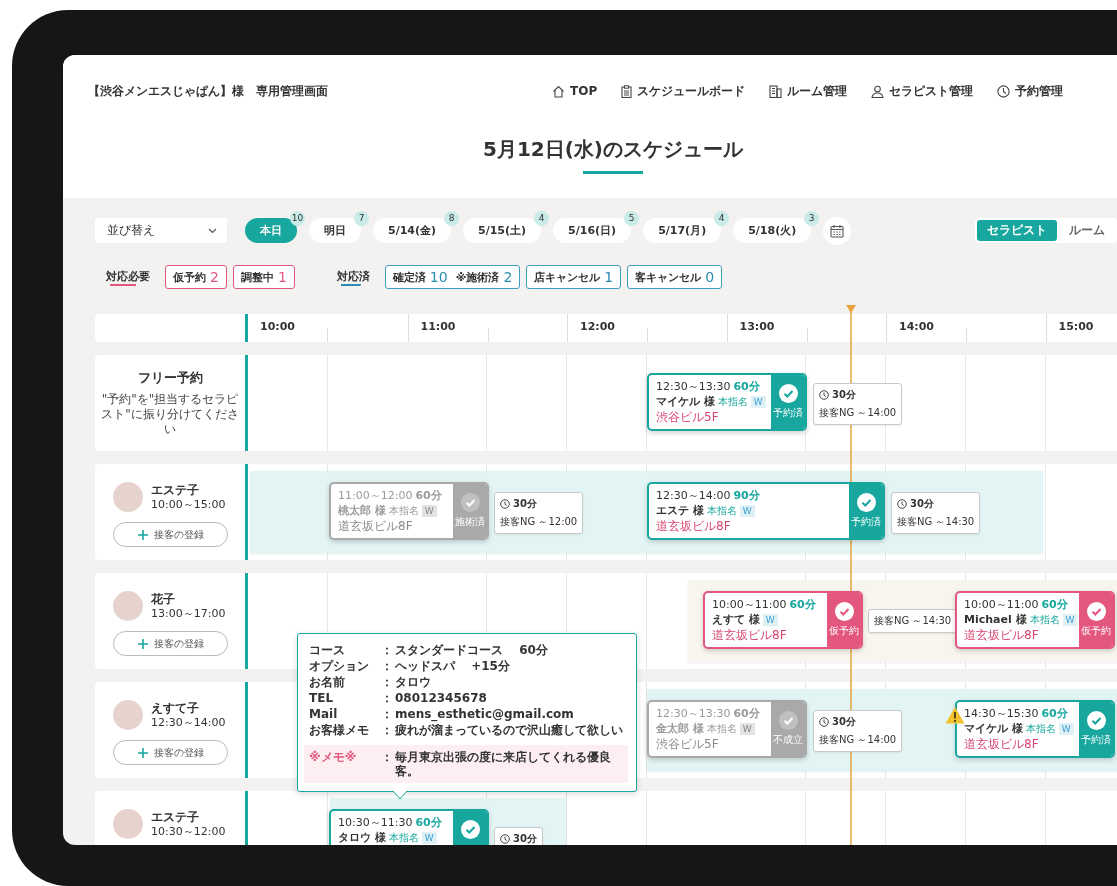 The width and height of the screenshot is (1117, 886). Describe the element at coordinates (472, 650) in the screenshot. I see `field-value: スタンダードコース 60分` at that location.